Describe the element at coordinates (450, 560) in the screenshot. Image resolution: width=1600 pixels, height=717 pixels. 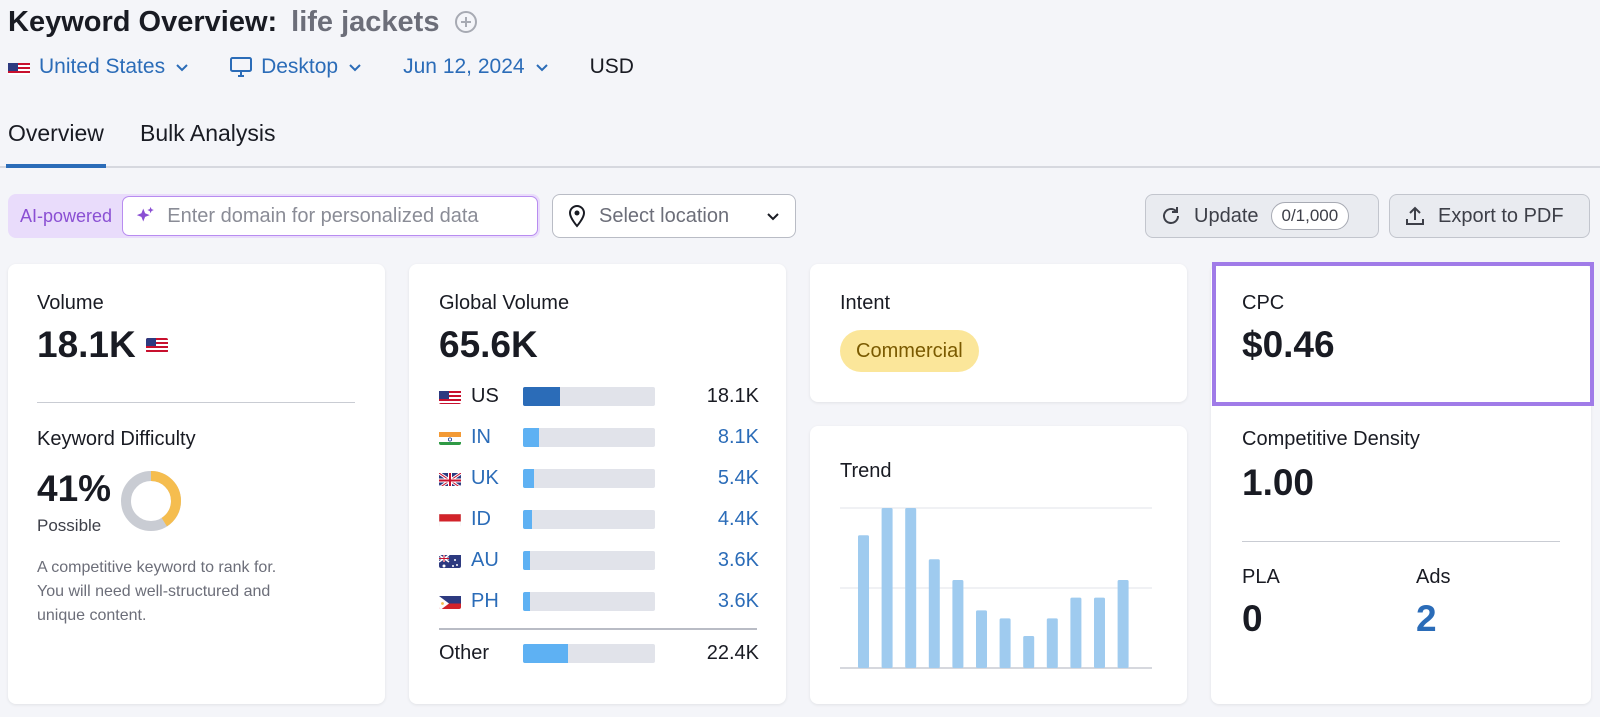
I see `australia-flag-icon` at that location.